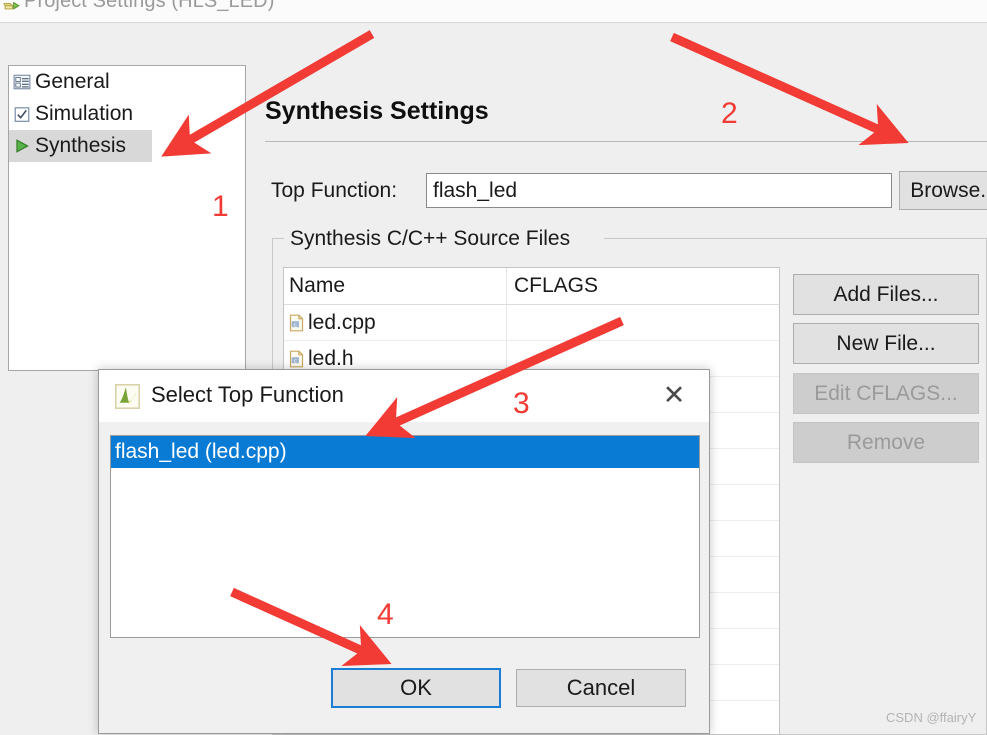 Image resolution: width=987 pixels, height=735 pixels. What do you see at coordinates (331, 358) in the screenshot?
I see `file-name-label: led.h` at bounding box center [331, 358].